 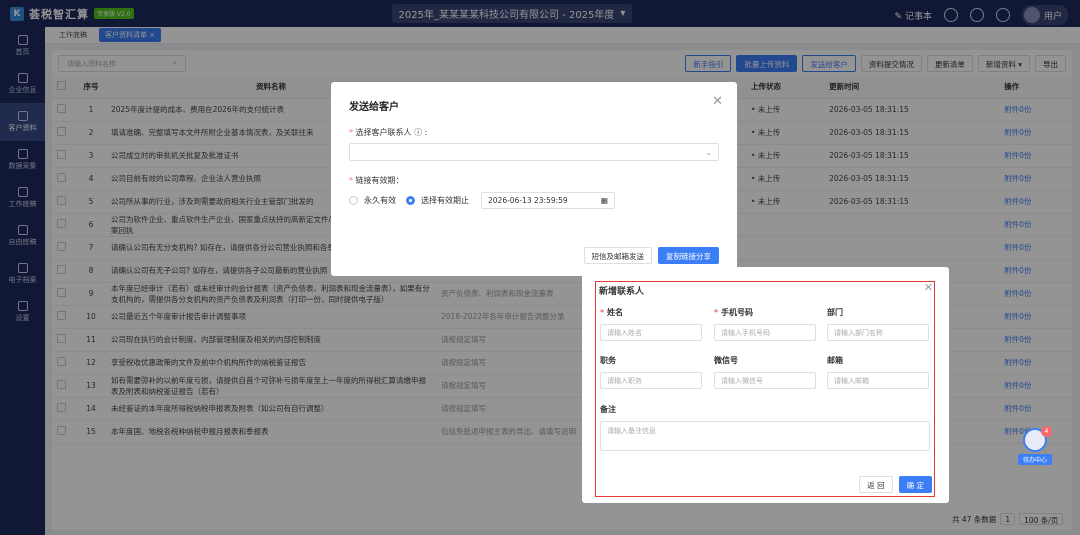 What do you see at coordinates (765, 332) in the screenshot?
I see `phone-input: 请输入手机号码` at bounding box center [765, 332].